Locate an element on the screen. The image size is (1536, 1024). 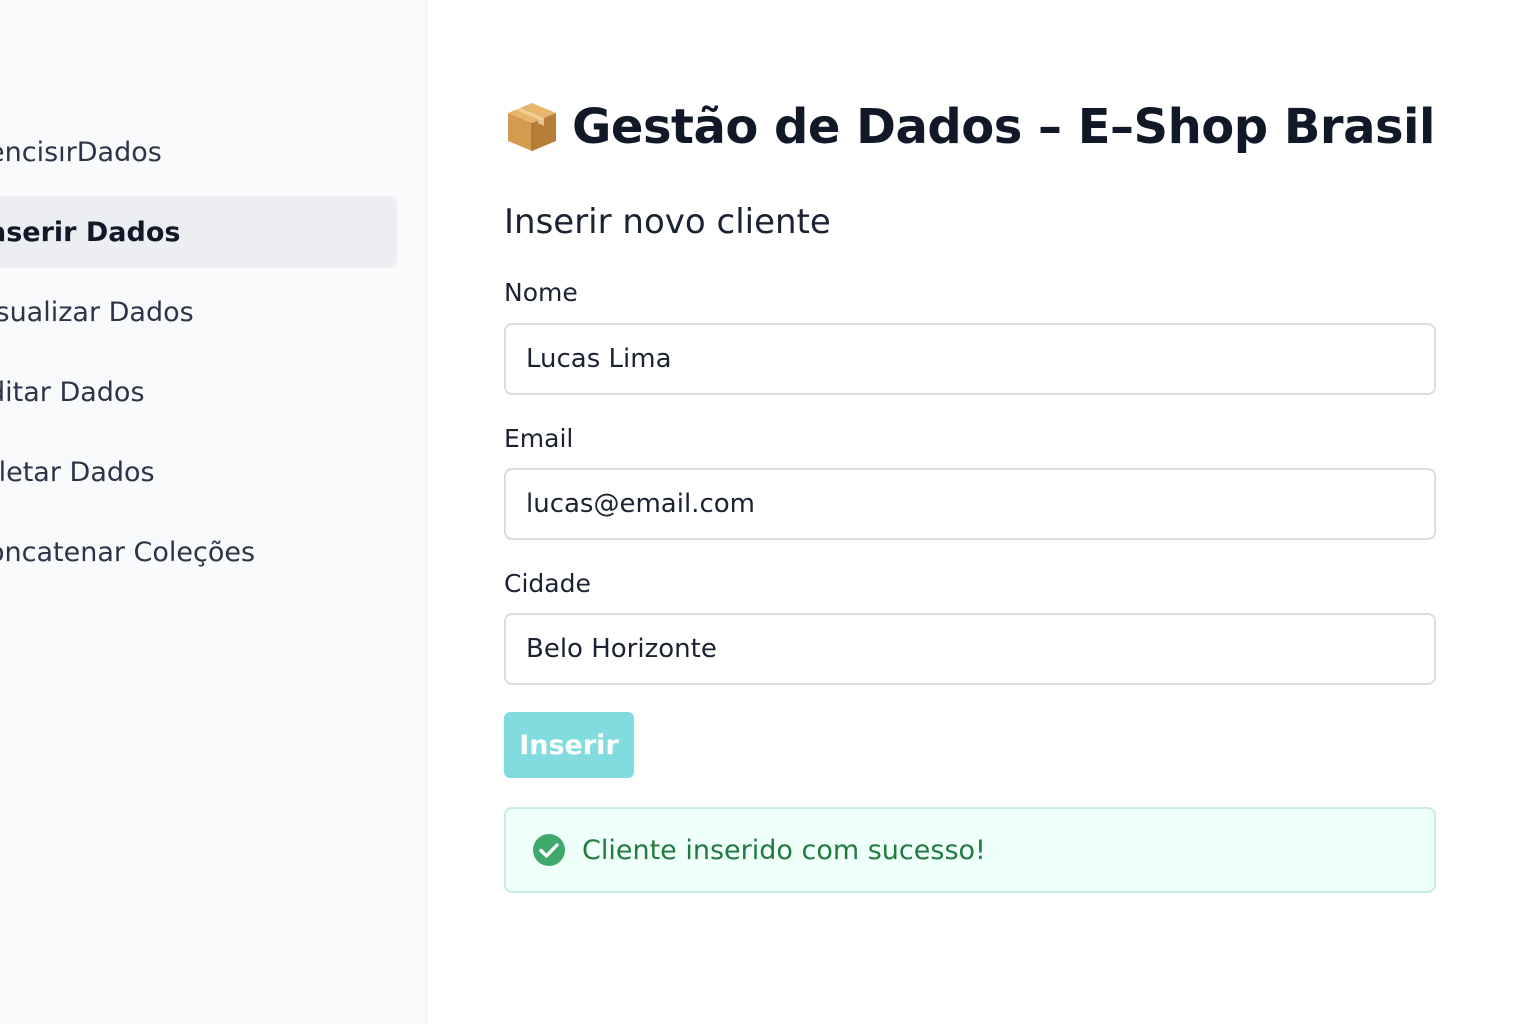
success-alert-message: Cliente inserido com sucesso! is located at coordinates (784, 850).